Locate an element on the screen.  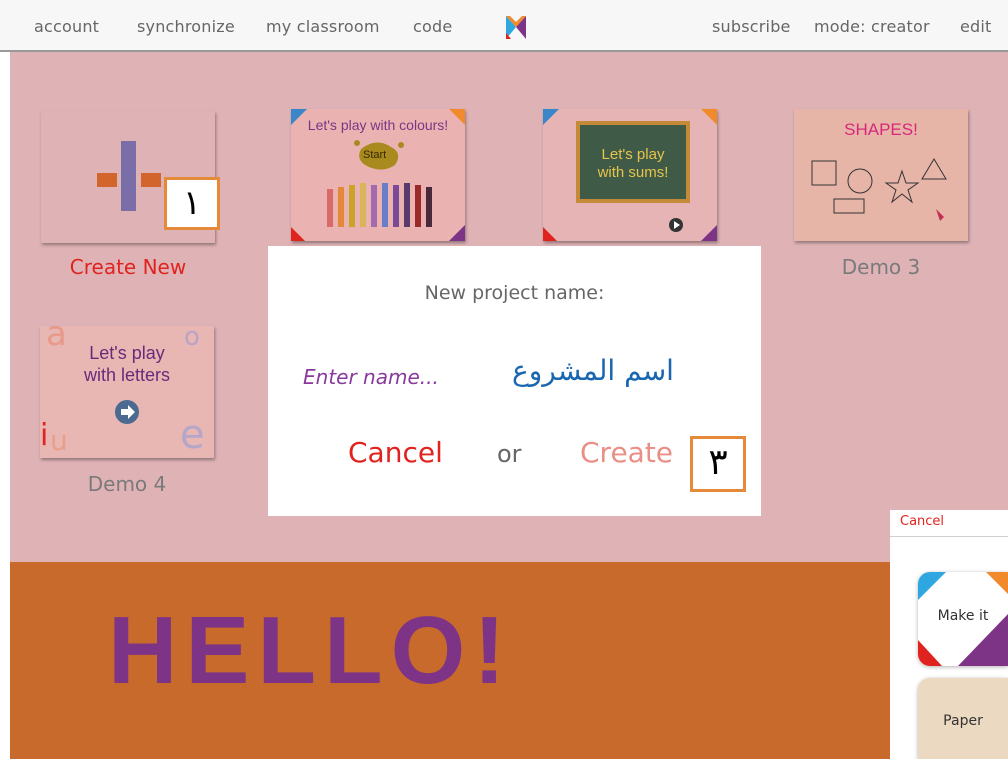
create-new-label: Create New is located at coordinates (128, 267).